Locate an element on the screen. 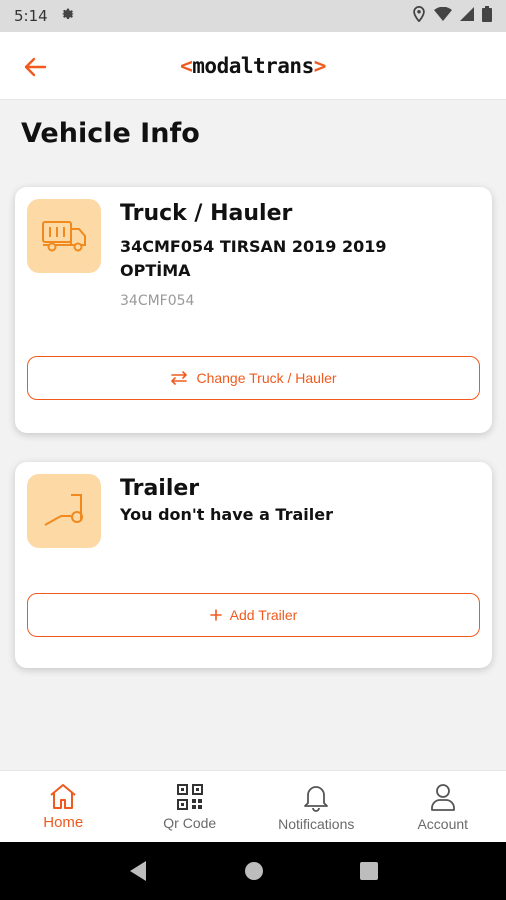 Image resolution: width=506 pixels, height=900 pixels. system-navigation-bar is located at coordinates (253, 871).